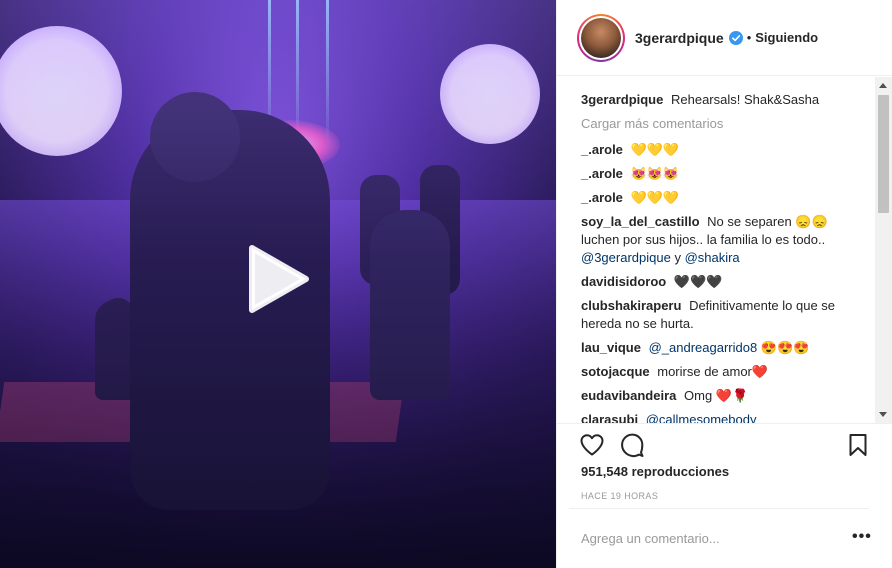  Describe the element at coordinates (677, 257) in the screenshot. I see `comment-joiner: y` at that location.